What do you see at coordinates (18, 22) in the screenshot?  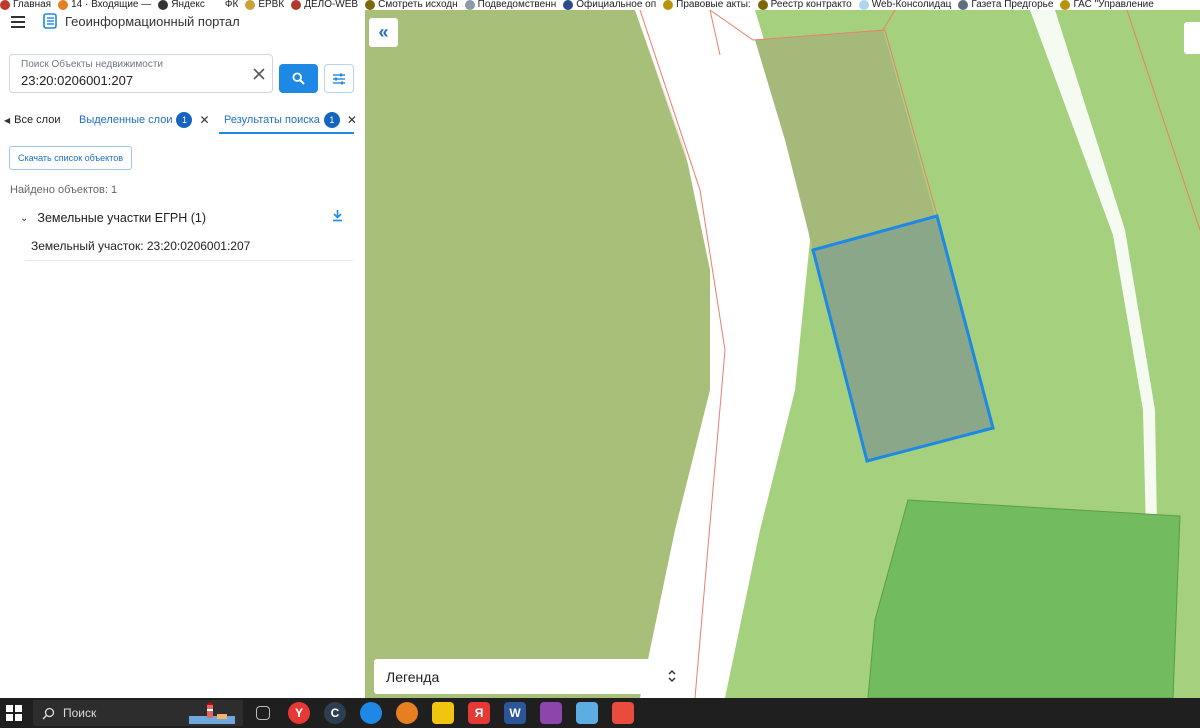 I see `hamburger-menu-icon` at bounding box center [18, 22].